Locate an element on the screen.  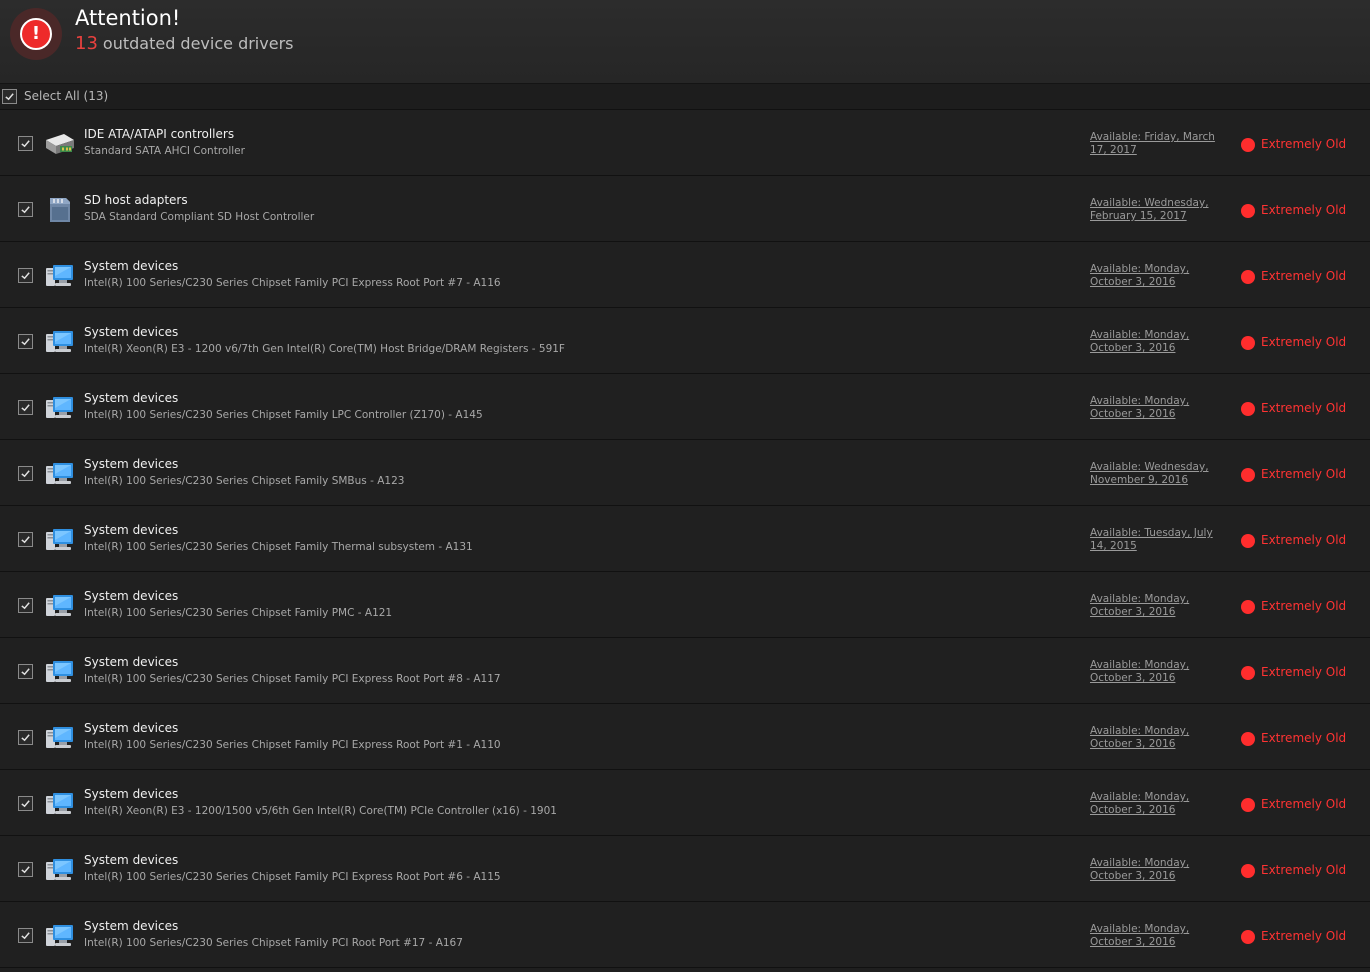
driver-available-link: Available: Wednesday, February 15, 2017 is located at coordinates (1160, 210).